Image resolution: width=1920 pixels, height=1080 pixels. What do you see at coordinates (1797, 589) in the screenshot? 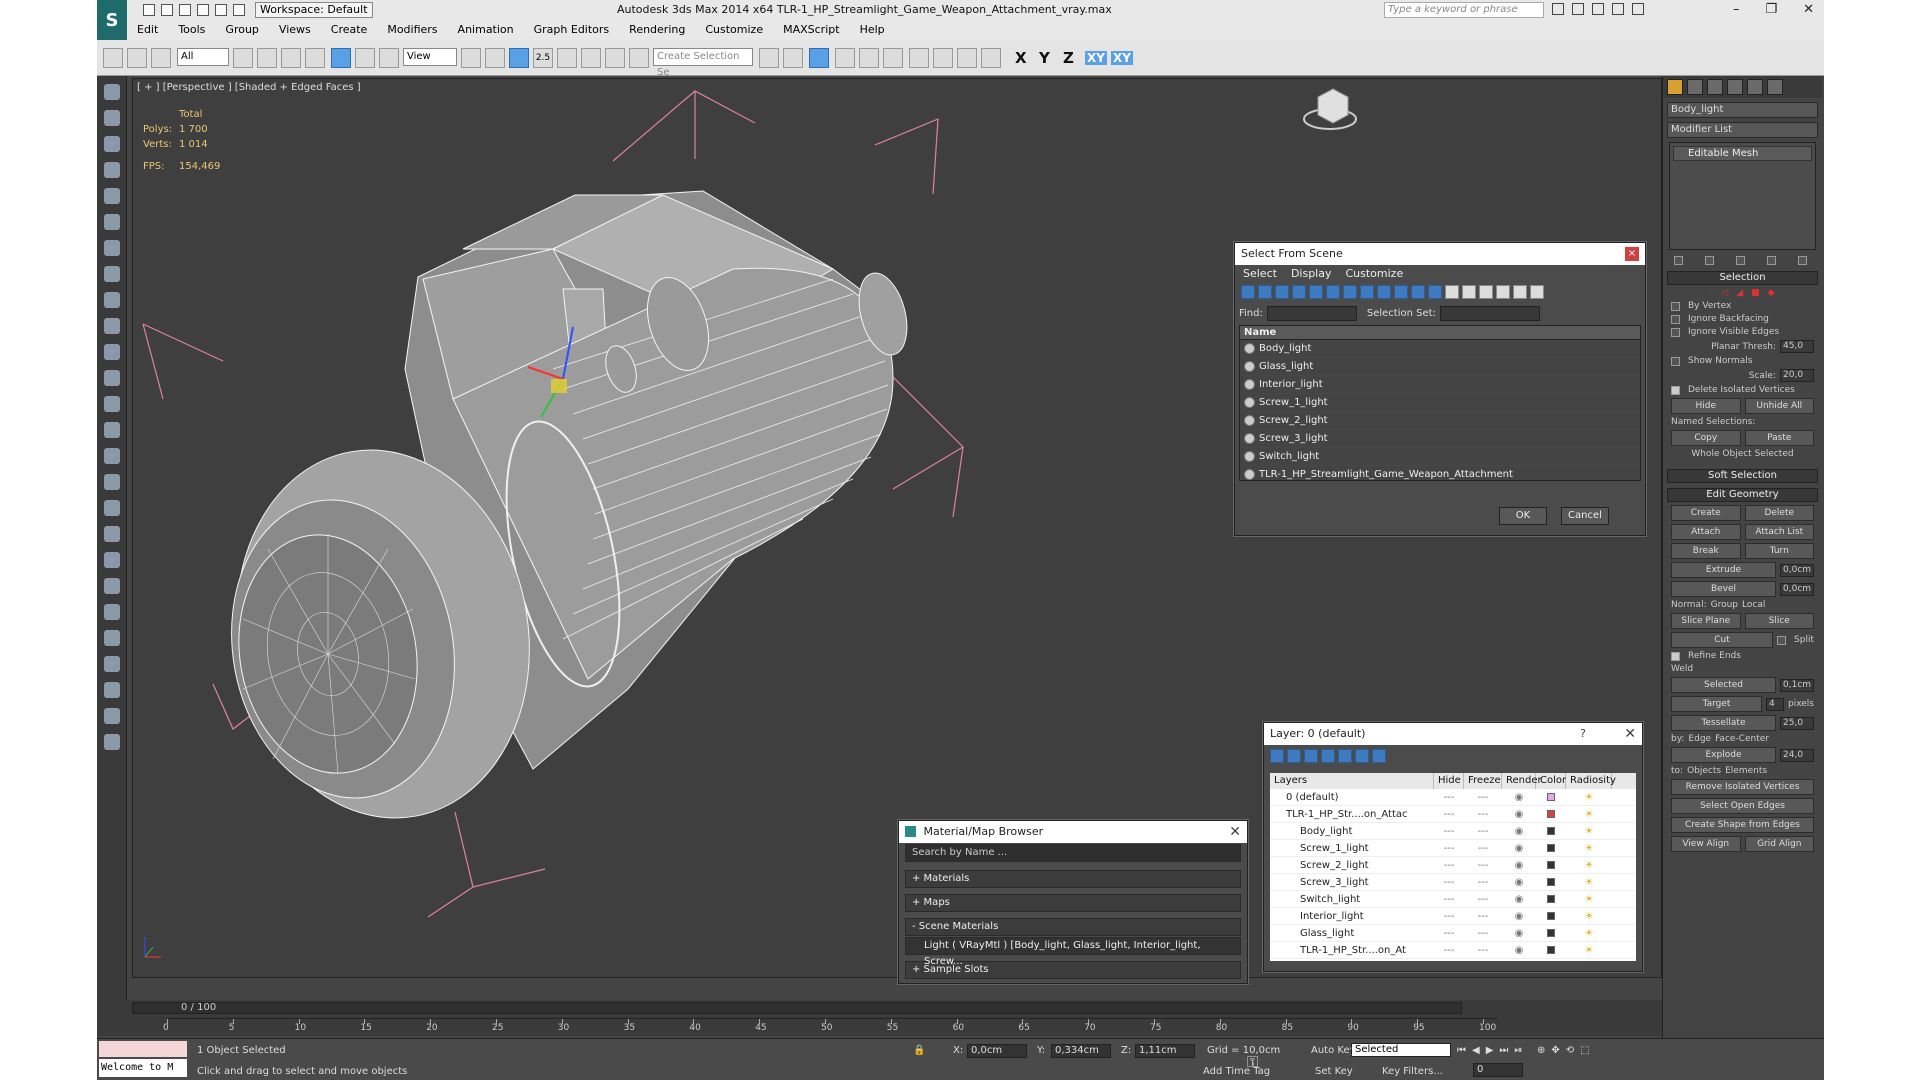
I see `bevel-spinner: 0,0cm` at bounding box center [1797, 589].